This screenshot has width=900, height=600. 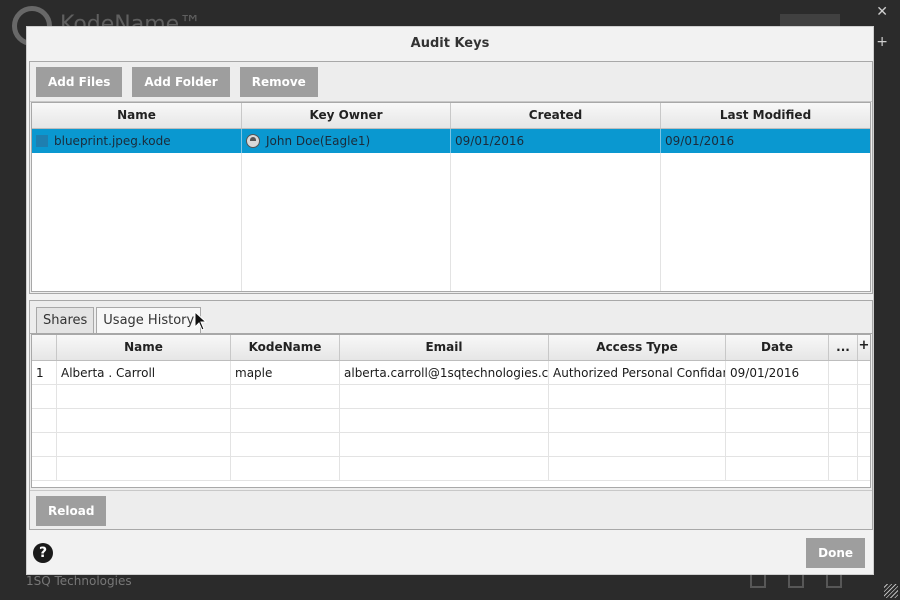 I want to click on details-tabs: Shares Usage History, so click(x=451, y=317).